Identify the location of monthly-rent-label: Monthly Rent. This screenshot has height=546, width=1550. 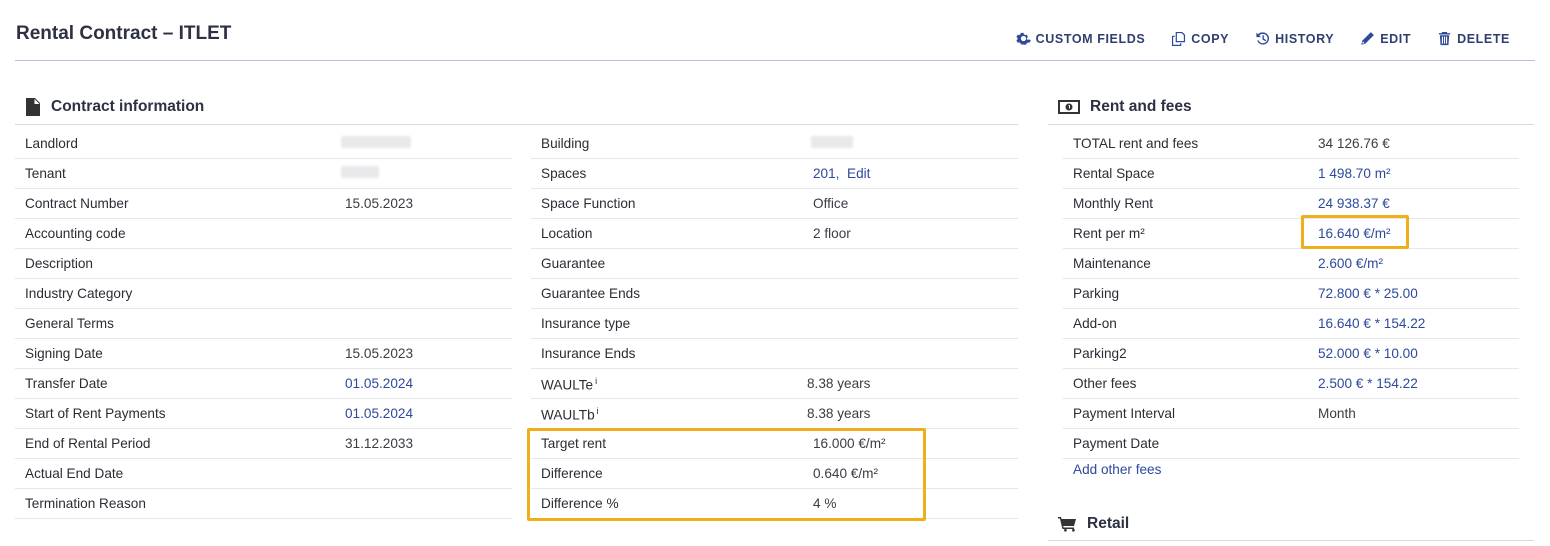
(1113, 203).